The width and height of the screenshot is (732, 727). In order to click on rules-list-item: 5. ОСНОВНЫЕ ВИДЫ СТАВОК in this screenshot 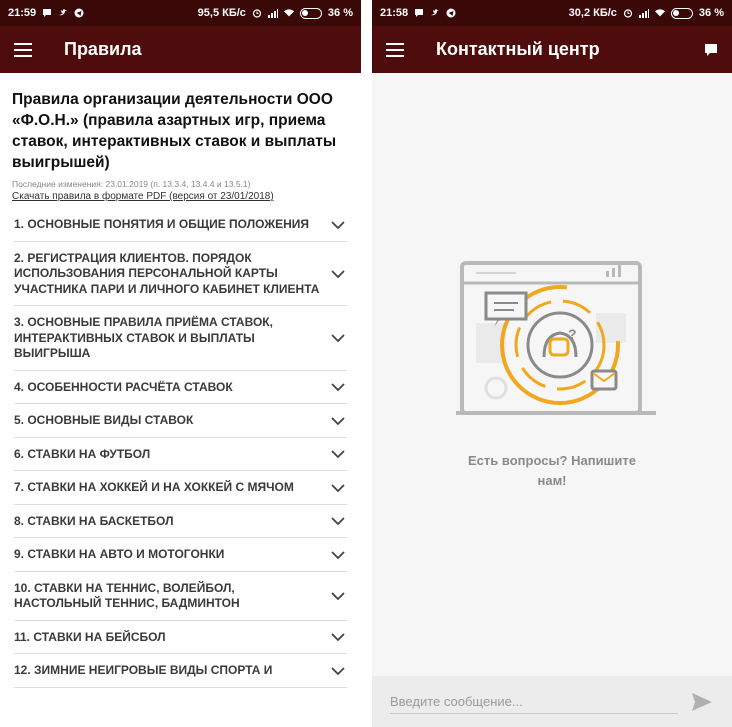, I will do `click(180, 421)`.